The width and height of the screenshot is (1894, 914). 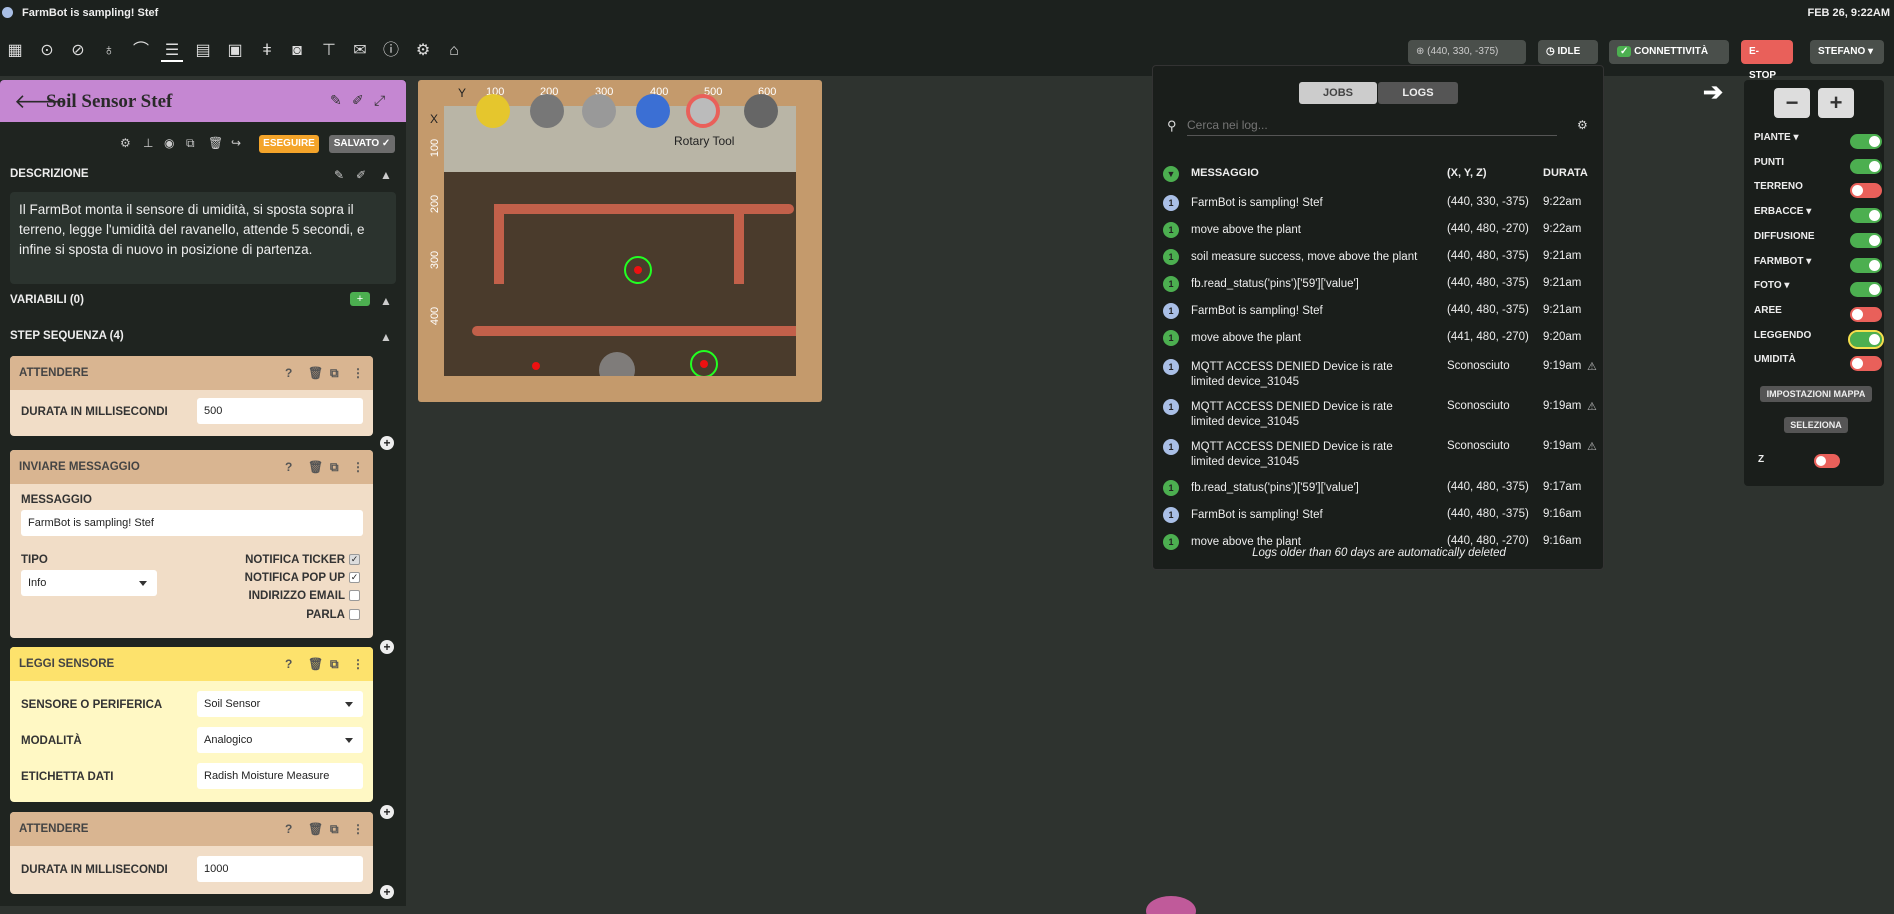 I want to click on duration-input: 1000, so click(x=280, y=869).